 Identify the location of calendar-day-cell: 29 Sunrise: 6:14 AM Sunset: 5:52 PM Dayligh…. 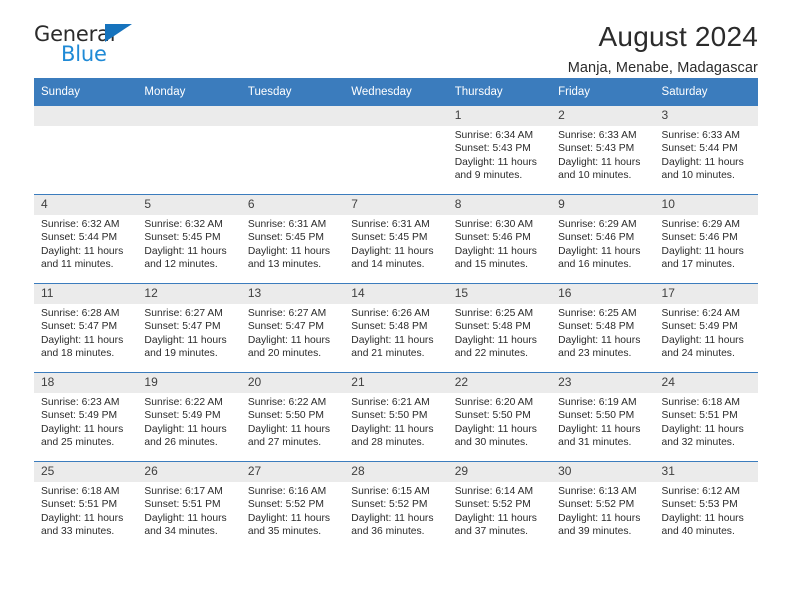
(499, 505).